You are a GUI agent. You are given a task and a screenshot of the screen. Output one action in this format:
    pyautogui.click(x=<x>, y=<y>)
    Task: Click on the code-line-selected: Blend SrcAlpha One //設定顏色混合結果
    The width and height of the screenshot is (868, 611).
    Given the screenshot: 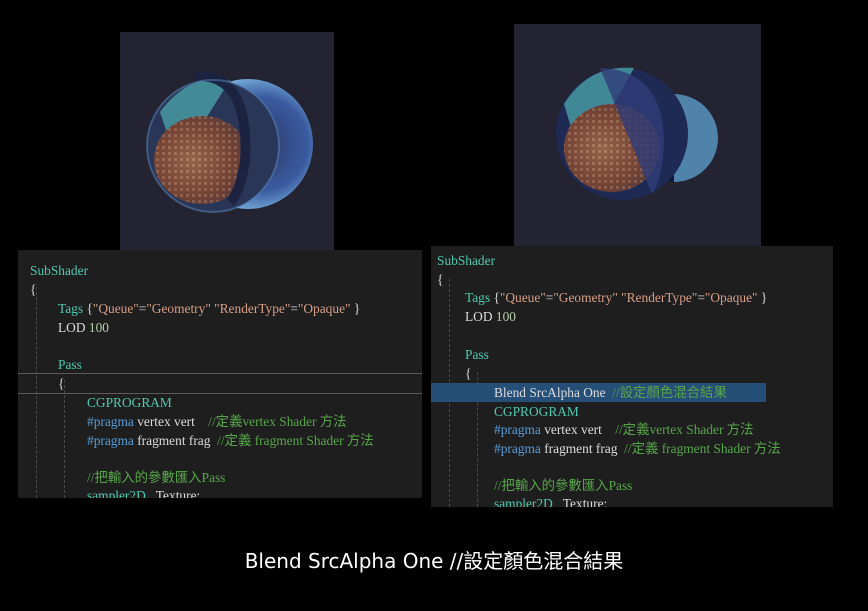 What is the action you would take?
    pyautogui.click(x=663, y=392)
    